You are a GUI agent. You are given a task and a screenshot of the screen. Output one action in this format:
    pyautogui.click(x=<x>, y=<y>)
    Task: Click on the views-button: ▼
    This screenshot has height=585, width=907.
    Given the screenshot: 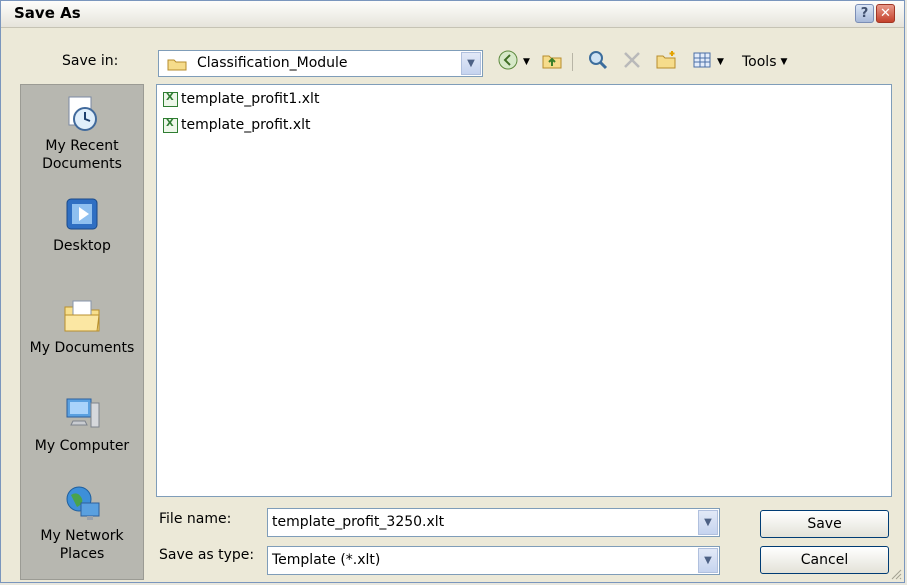 What is the action you would take?
    pyautogui.click(x=707, y=62)
    